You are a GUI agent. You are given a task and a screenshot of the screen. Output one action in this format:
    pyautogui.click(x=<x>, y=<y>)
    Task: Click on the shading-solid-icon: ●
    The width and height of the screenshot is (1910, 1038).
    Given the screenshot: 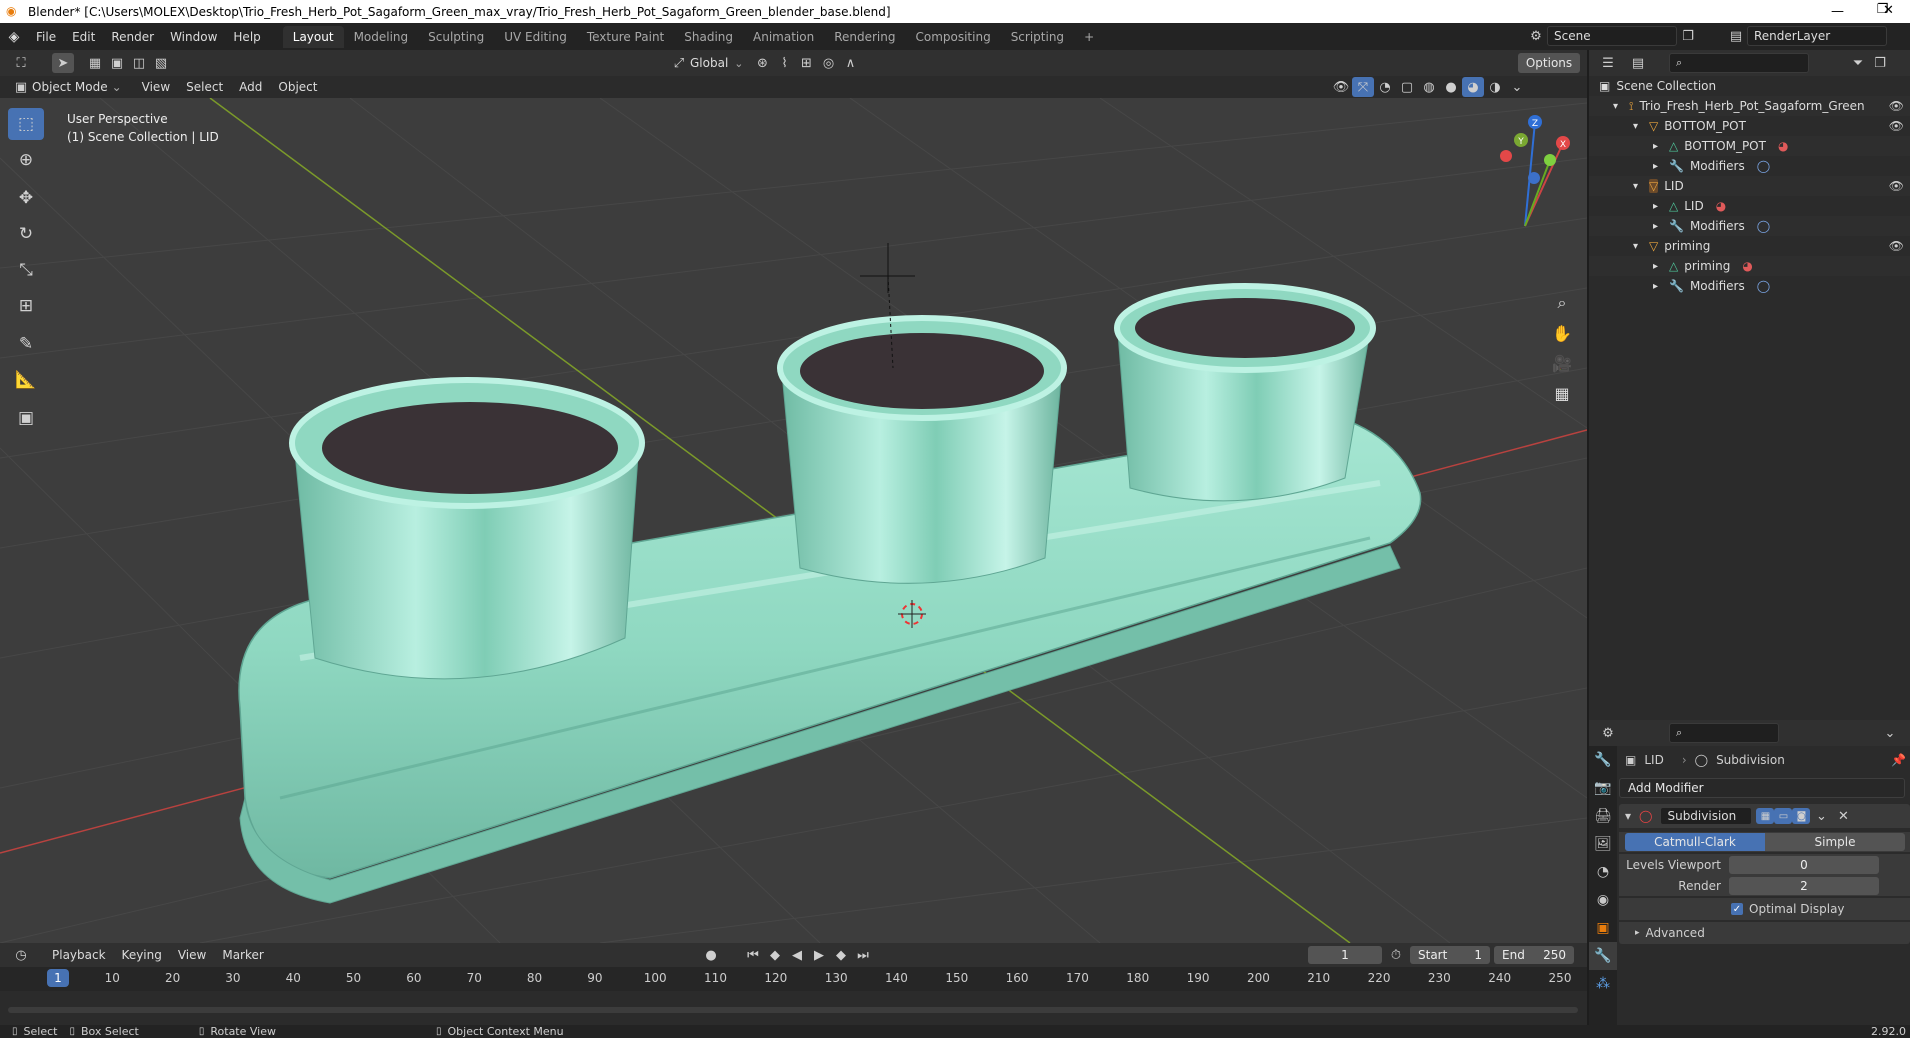 What is the action you would take?
    pyautogui.click(x=1451, y=87)
    